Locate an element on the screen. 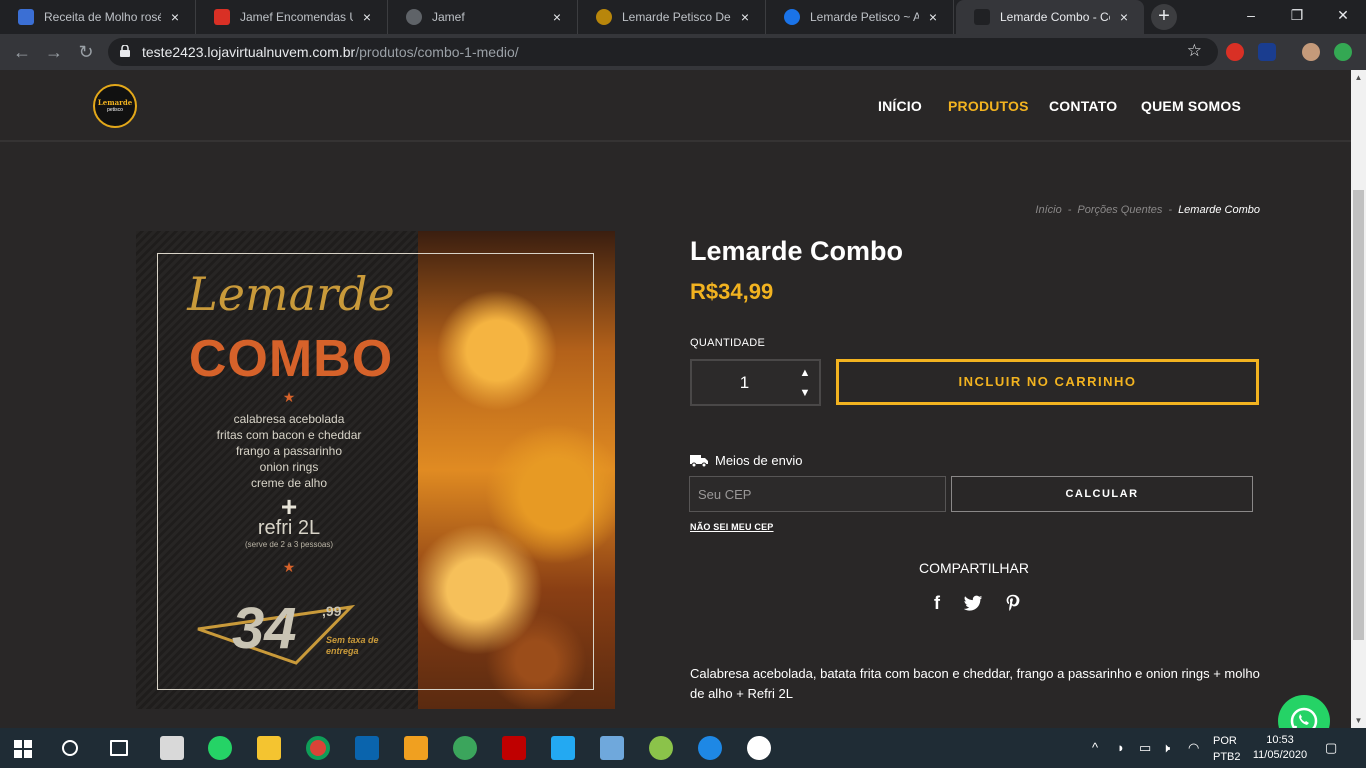  shield-icon: ◗ is located at coordinates (1121, 747).